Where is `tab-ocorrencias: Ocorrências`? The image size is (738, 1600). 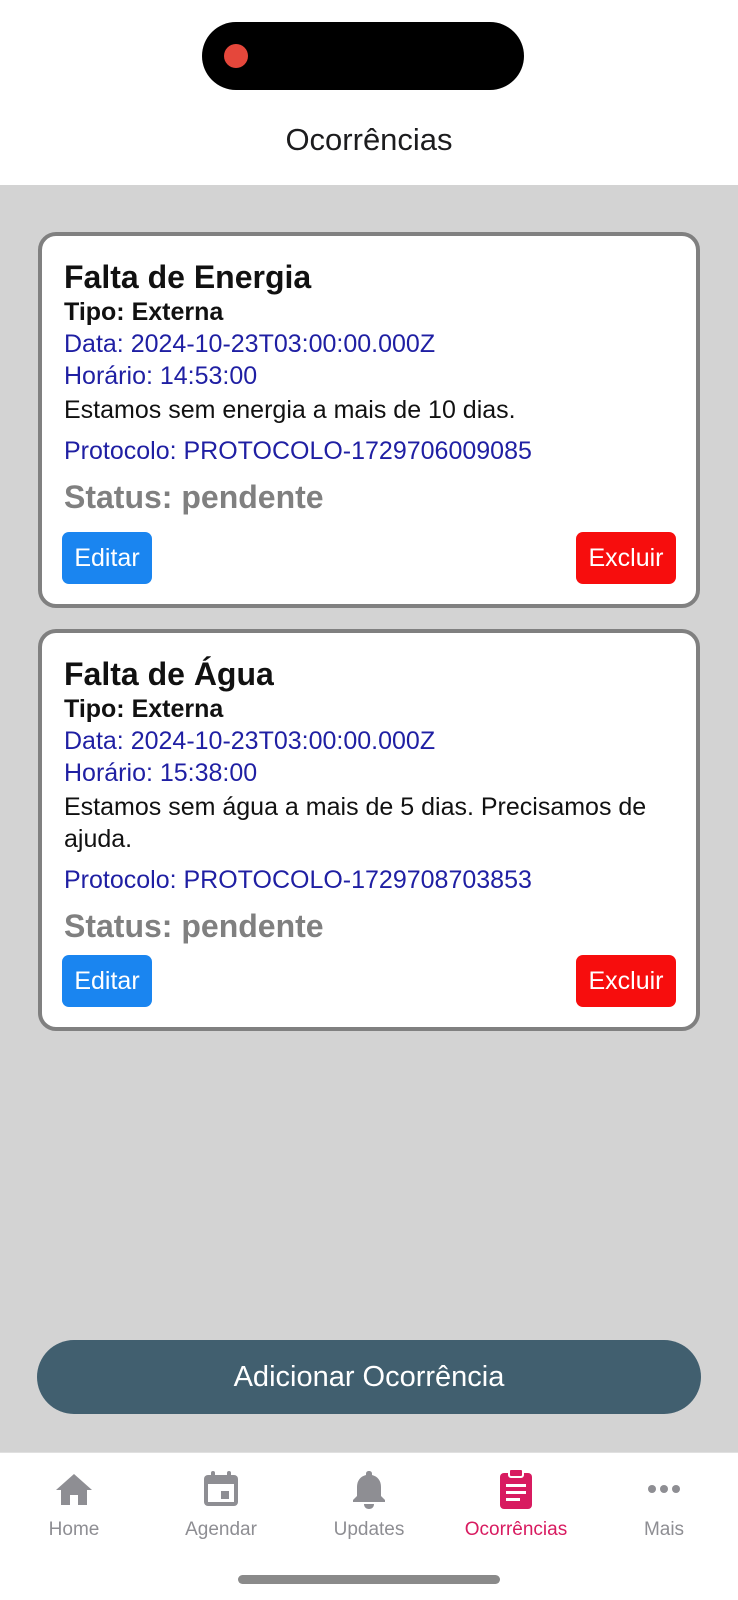
tab-ocorrencias: Ocorrências is located at coordinates (516, 1508).